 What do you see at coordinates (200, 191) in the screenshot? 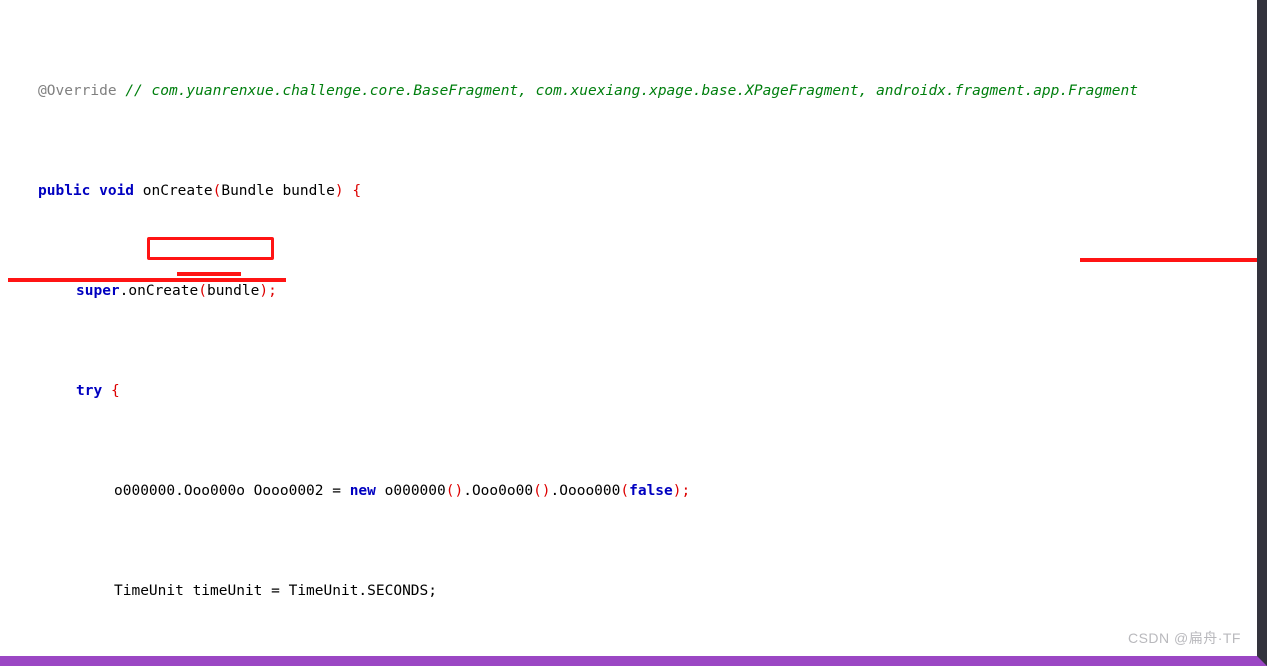
I see `code-line: public void onCreate(Bundle bundle) {` at bounding box center [200, 191].